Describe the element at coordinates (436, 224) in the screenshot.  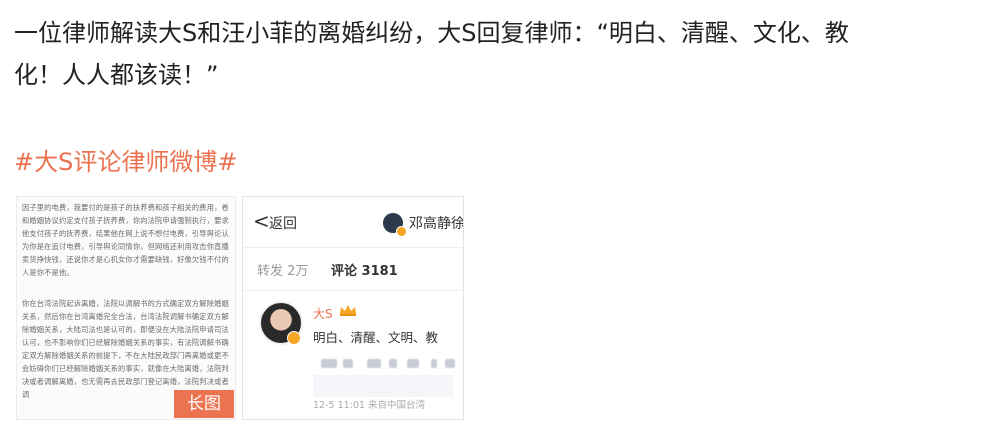
I see `top-username: 邓高静徐` at that location.